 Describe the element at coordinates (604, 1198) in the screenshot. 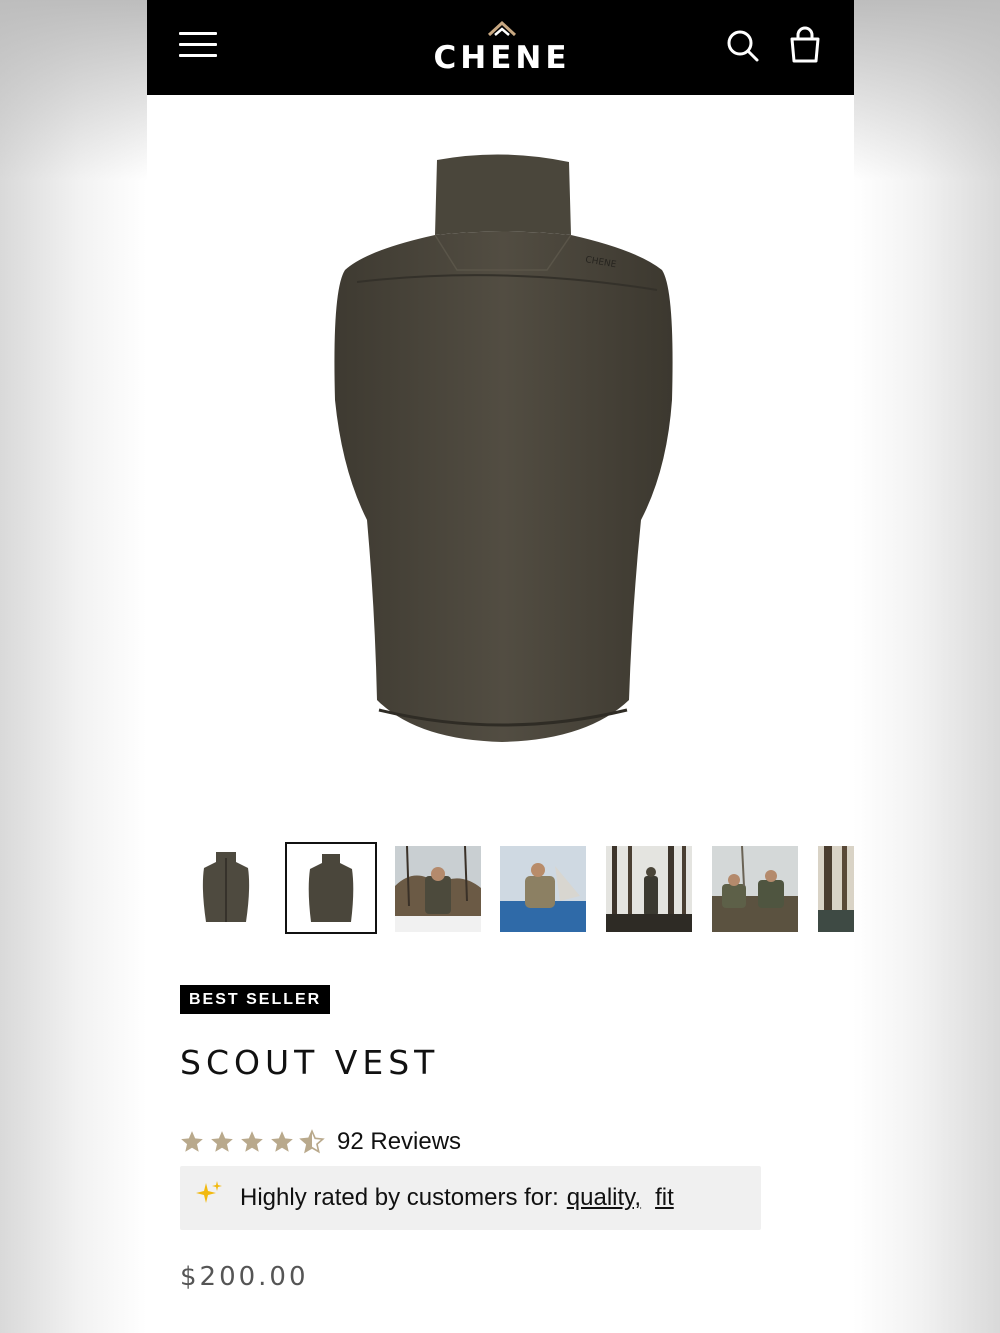

I see `highlight-tag-quality: quality,` at that location.